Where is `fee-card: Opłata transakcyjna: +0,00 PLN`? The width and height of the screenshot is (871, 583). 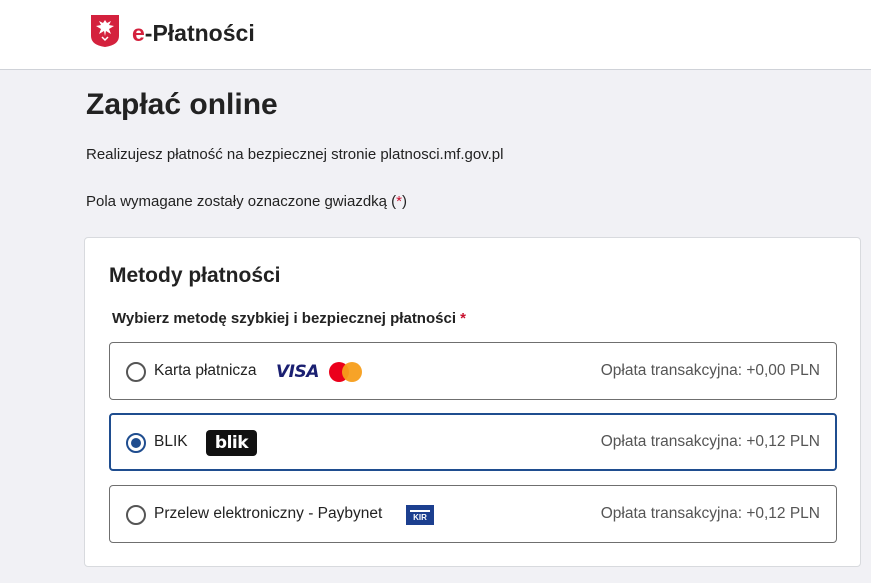 fee-card: Opłata transakcyjna: +0,00 PLN is located at coordinates (710, 370).